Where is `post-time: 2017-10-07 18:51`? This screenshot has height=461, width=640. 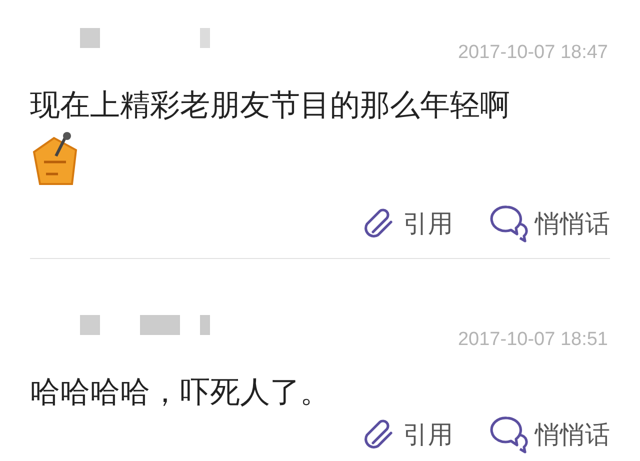 post-time: 2017-10-07 18:51 is located at coordinates (533, 340).